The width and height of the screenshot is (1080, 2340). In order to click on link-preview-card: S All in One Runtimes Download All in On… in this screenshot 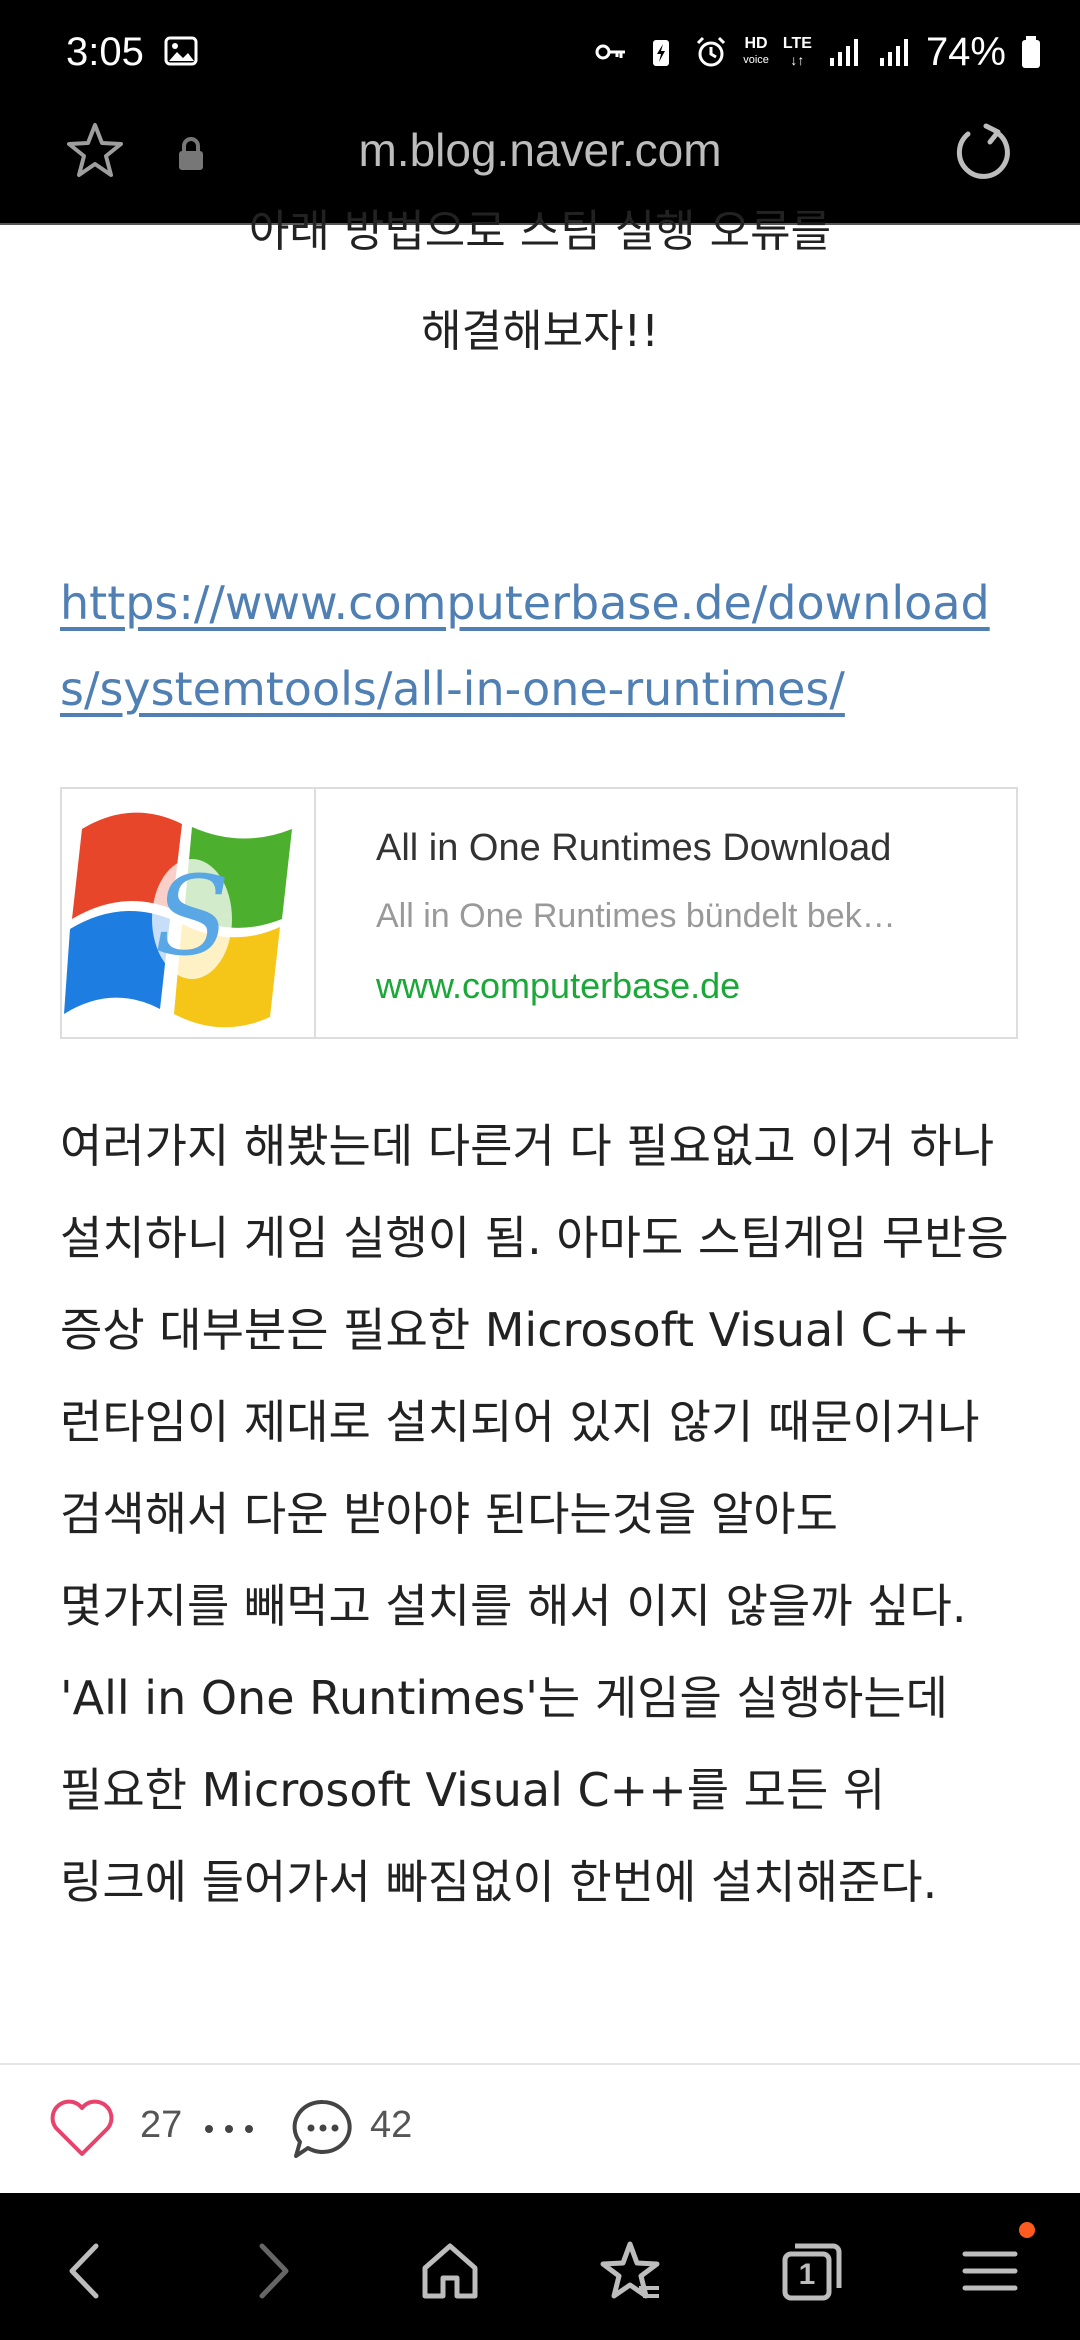, I will do `click(539, 913)`.